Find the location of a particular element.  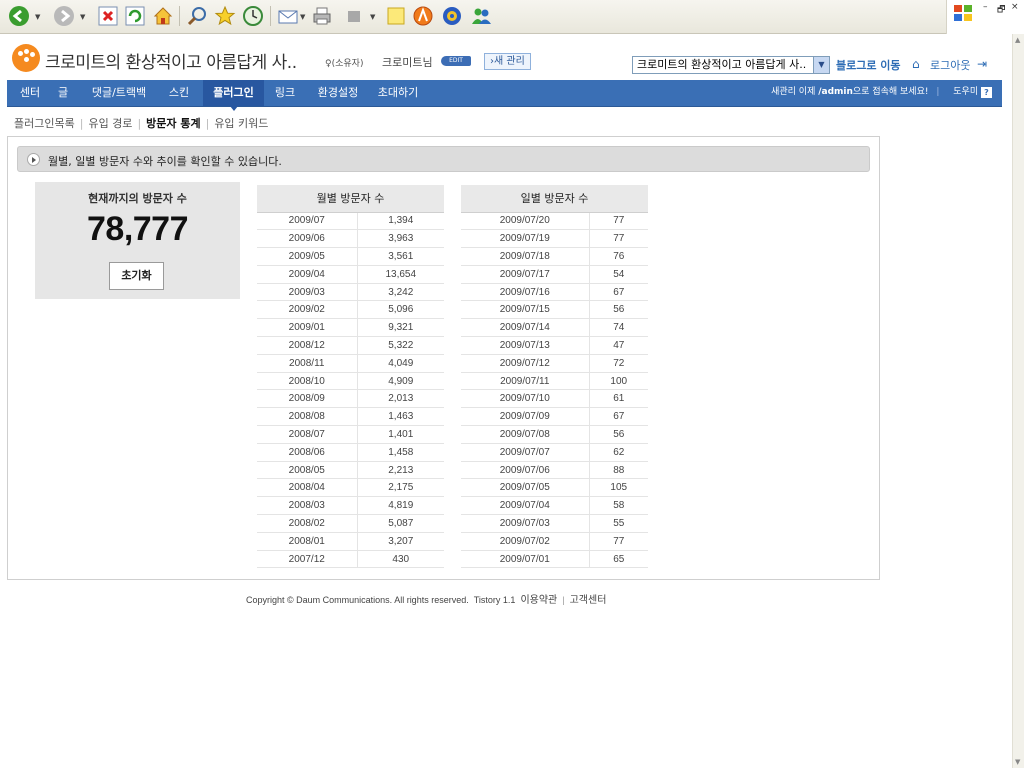

print-icon is located at coordinates (322, 16).